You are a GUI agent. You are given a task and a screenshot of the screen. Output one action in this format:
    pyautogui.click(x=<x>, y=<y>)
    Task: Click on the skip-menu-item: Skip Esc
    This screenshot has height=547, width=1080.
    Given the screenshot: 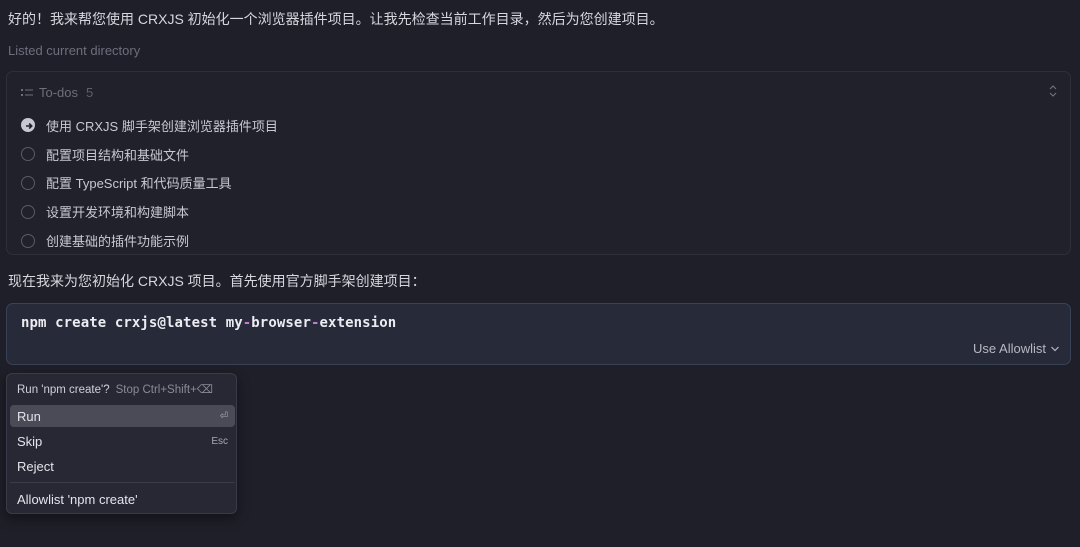 What is the action you would take?
    pyautogui.click(x=122, y=441)
    